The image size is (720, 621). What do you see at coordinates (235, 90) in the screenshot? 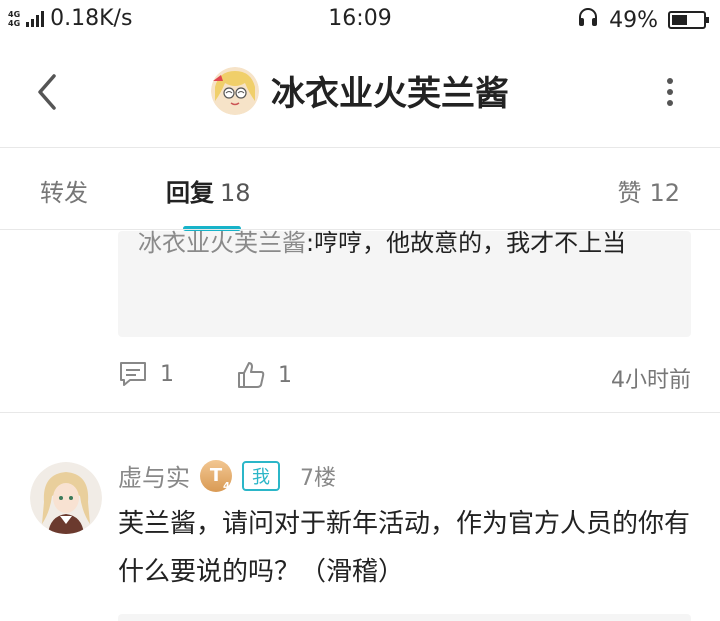
I see `author-avatar` at bounding box center [235, 90].